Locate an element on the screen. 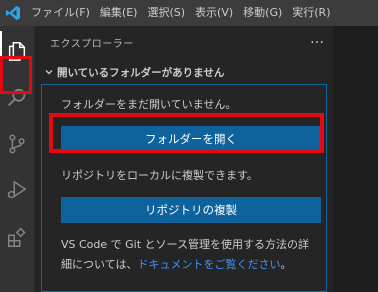 The image size is (378, 292). chevron-down-icon is located at coordinates (49, 72).